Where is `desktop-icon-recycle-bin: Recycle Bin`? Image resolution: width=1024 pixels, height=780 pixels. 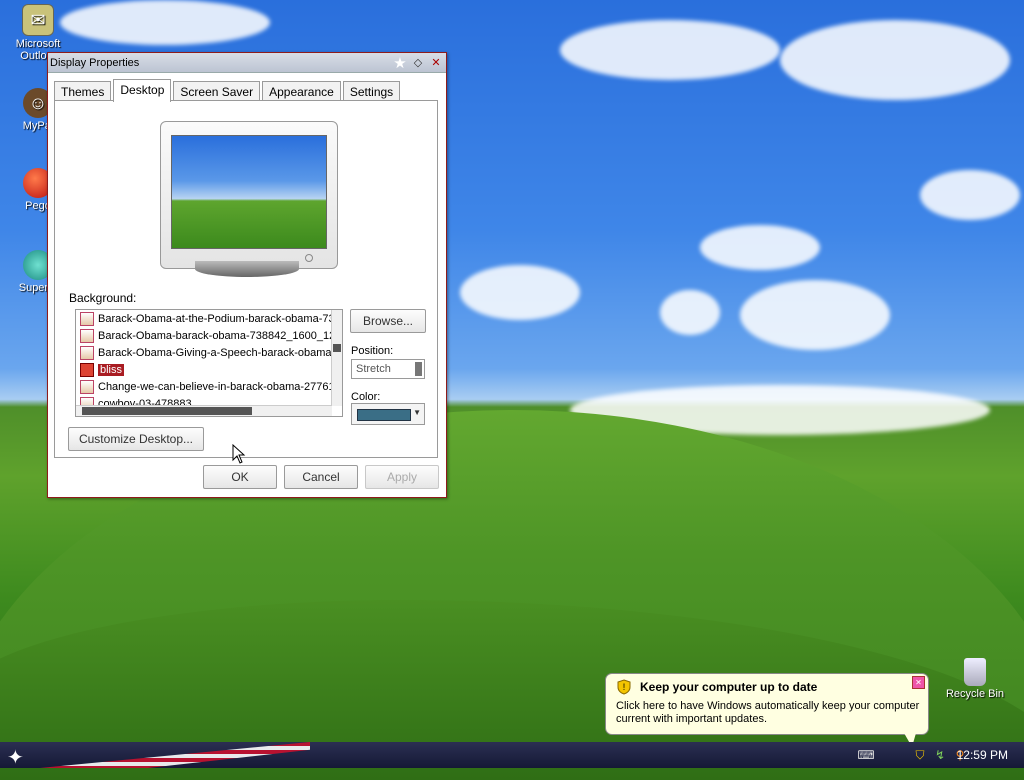
desktop-icon-recycle-bin: Recycle Bin is located at coordinates (975, 679).